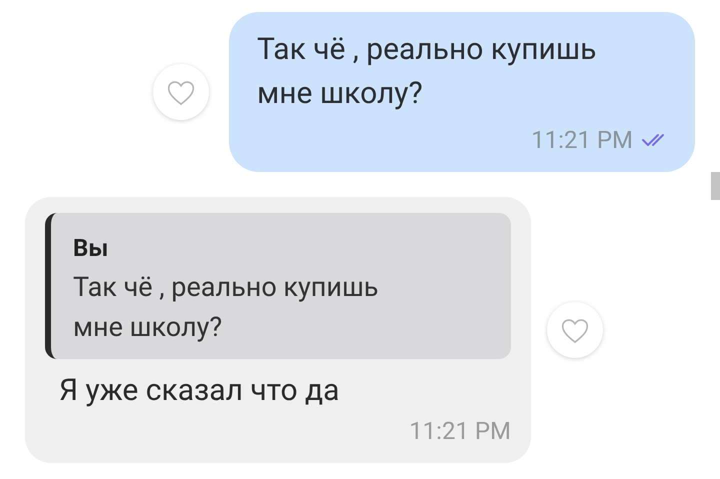 The image size is (720, 479). Describe the element at coordinates (715, 186) in the screenshot. I see `scroll-bar` at that location.